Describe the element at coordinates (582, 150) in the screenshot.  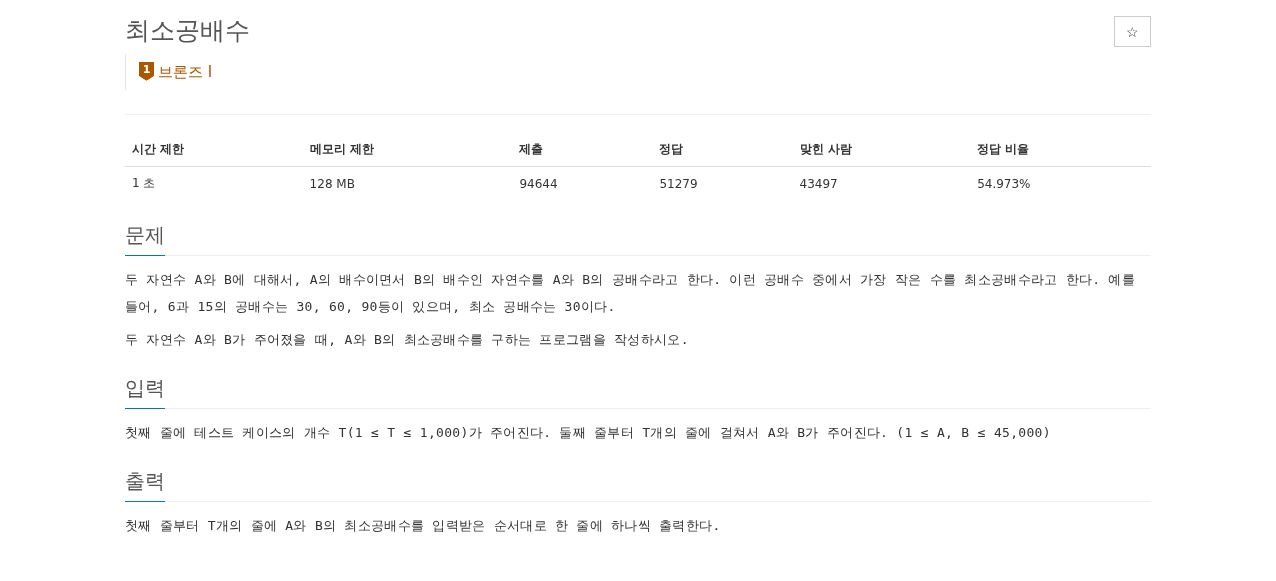
I see `column-header: 제출` at that location.